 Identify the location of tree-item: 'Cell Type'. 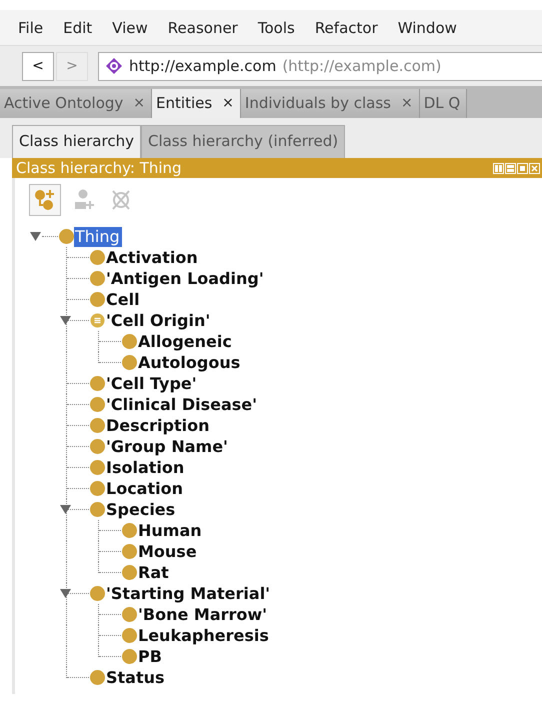
(152, 384).